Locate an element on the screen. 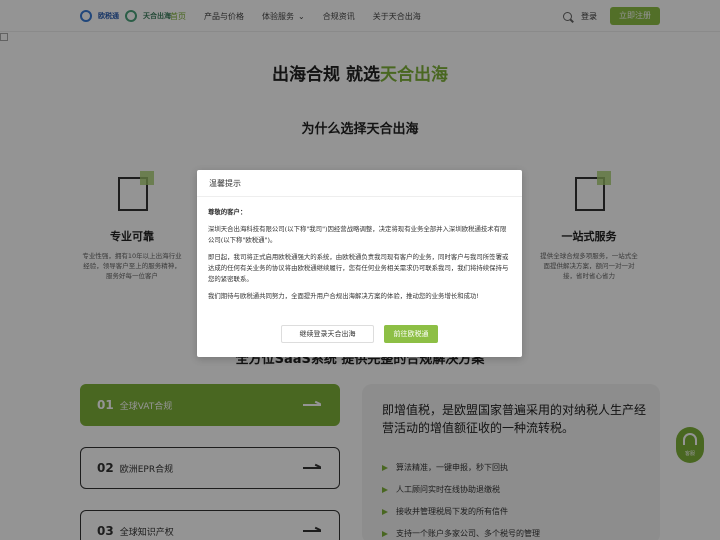 This screenshot has width=720, height=540. go-oushuitong-button: 前往欧税通 is located at coordinates (411, 334).